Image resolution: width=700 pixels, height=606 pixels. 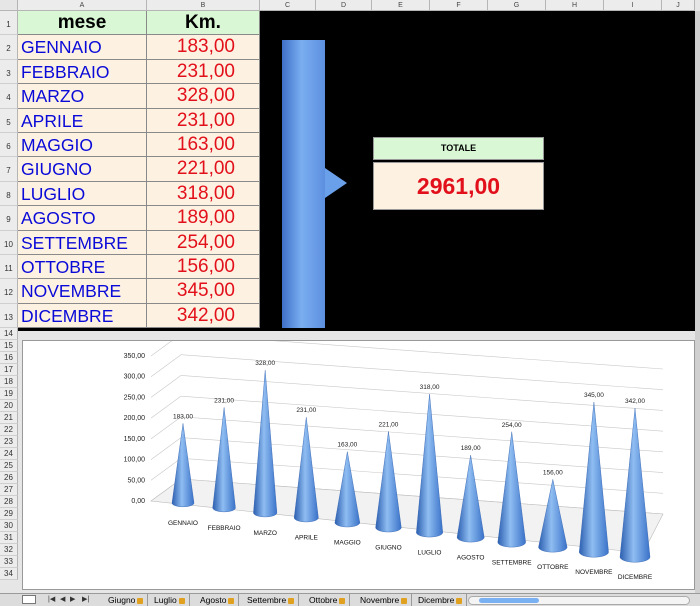 What do you see at coordinates (82, 242) in the screenshot?
I see `month-cell: SETTEMBRE` at bounding box center [82, 242].